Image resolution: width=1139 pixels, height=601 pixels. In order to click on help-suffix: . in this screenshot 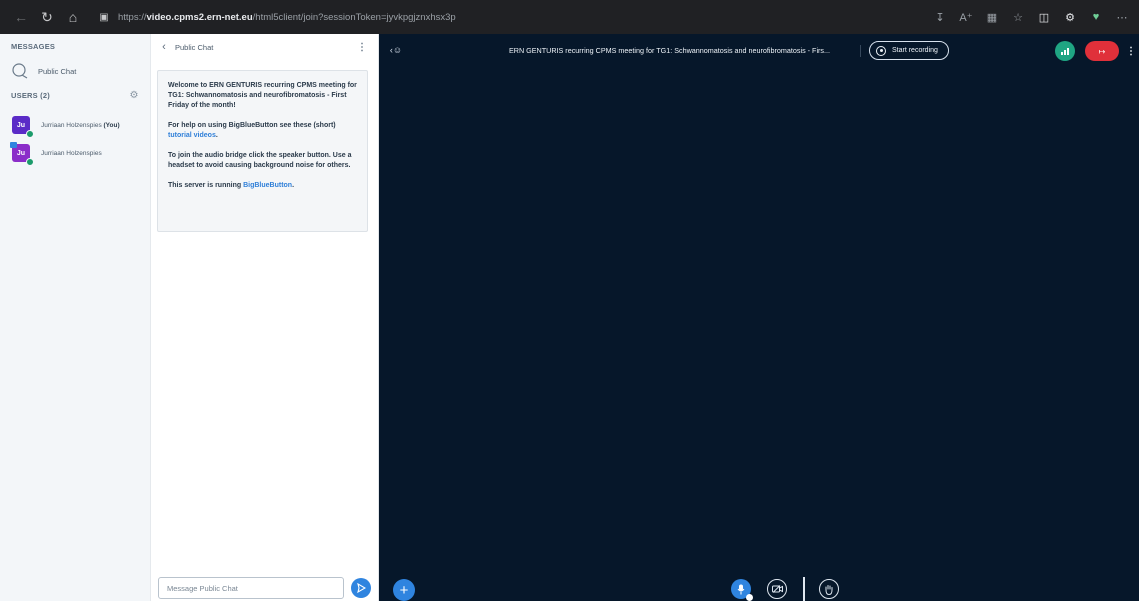, I will do `click(216, 135)`.